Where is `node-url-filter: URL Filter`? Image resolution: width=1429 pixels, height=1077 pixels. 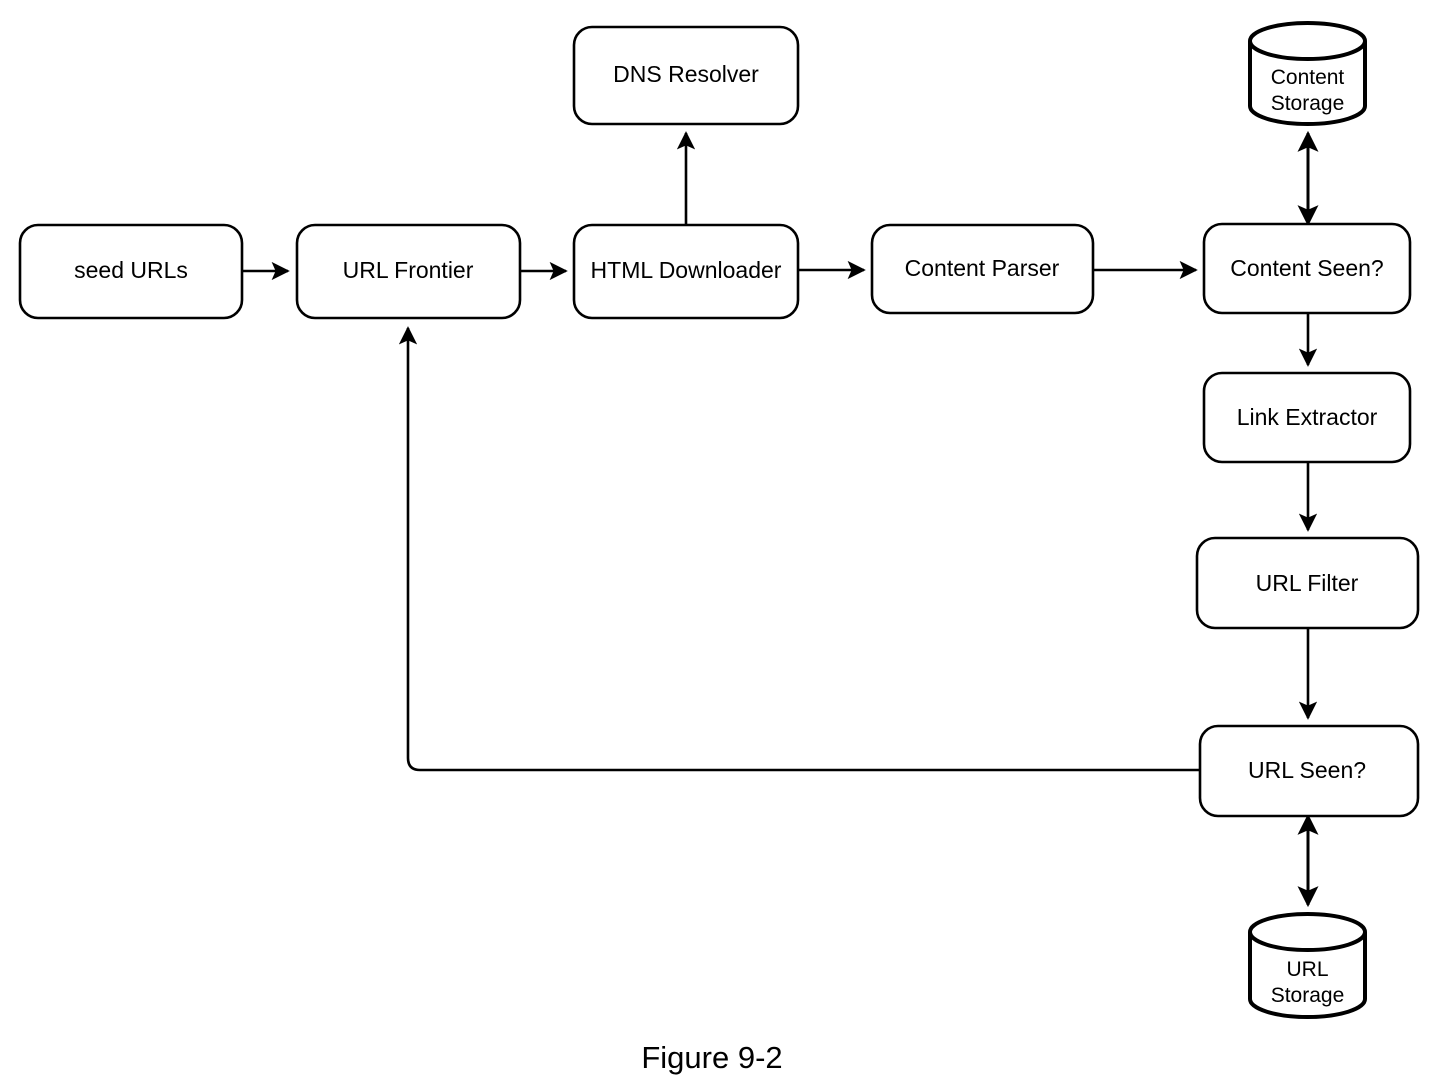 node-url-filter: URL Filter is located at coordinates (1307, 583).